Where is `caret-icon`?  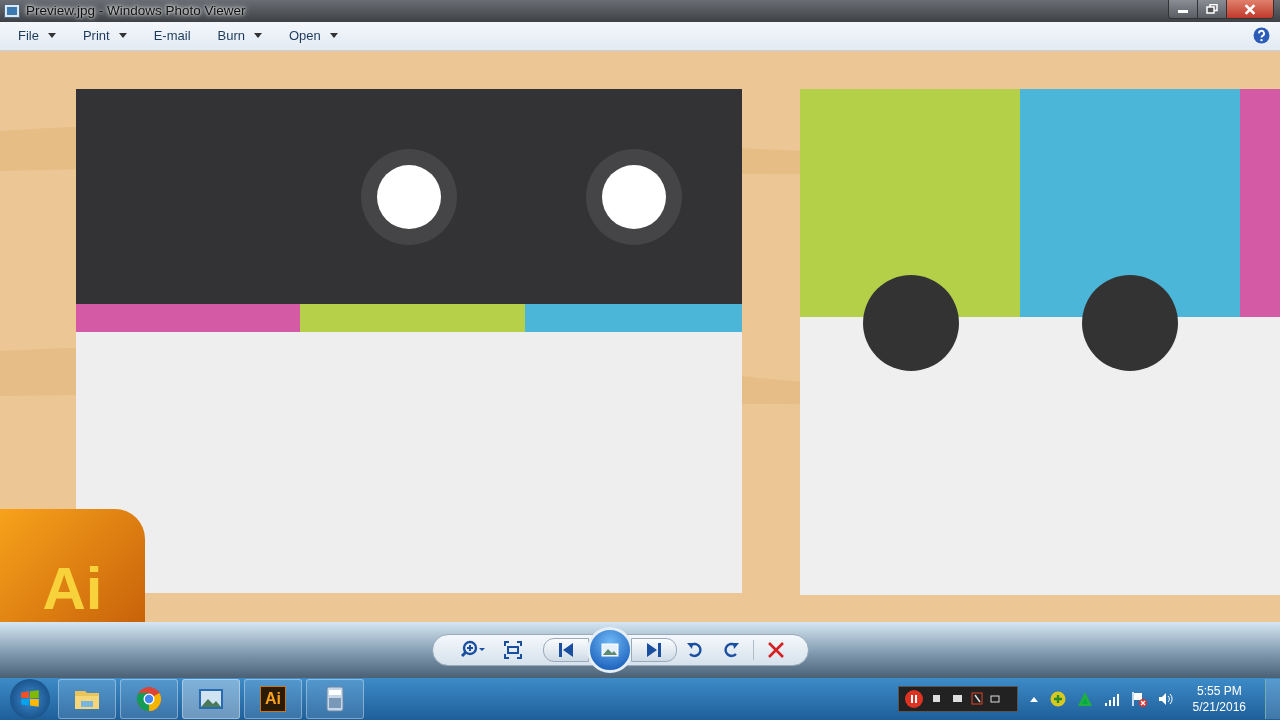 caret-icon is located at coordinates (1033, 699).